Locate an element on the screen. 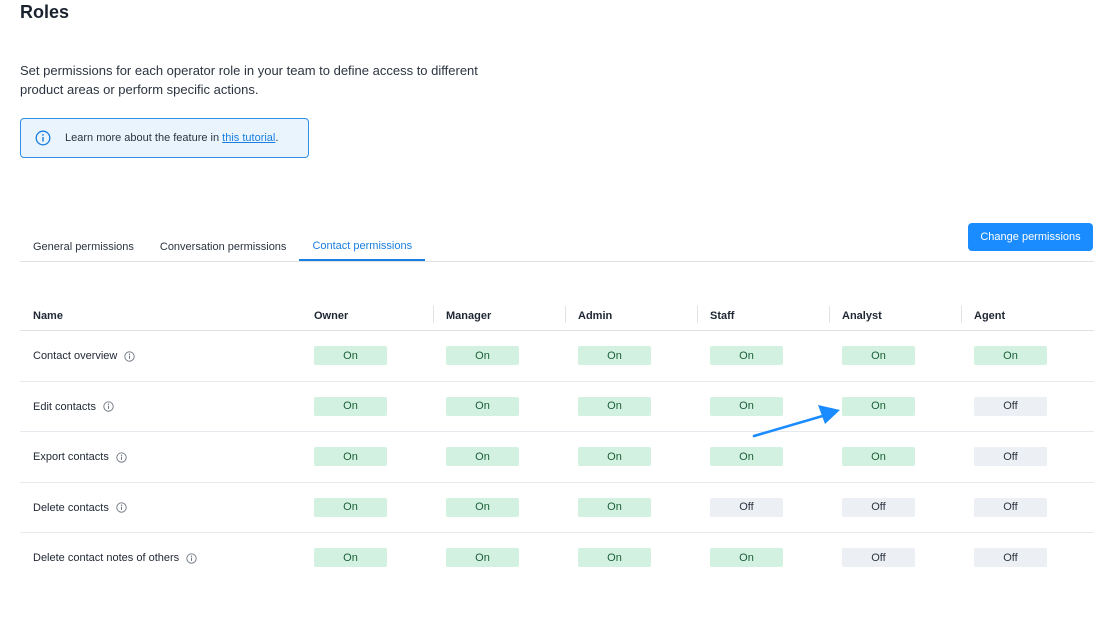  tab-contact-permissions: Contact permissions is located at coordinates (362, 245).